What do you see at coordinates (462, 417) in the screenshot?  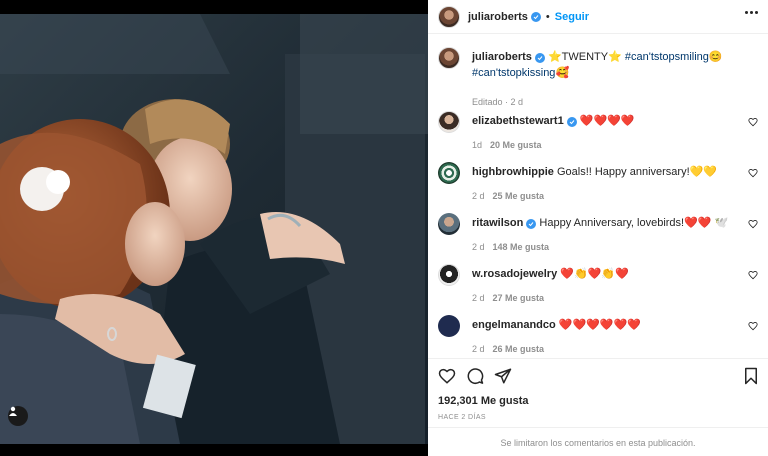 I see `post-timestamp: HACE 2 DÍAS` at bounding box center [462, 417].